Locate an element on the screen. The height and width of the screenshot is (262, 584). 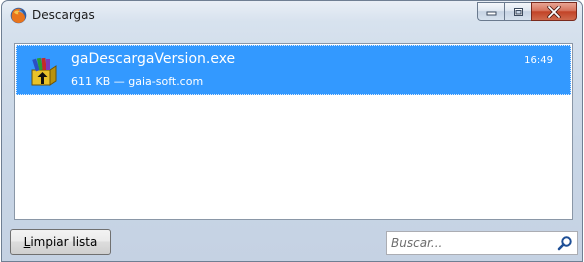
title-bar: Descargas is located at coordinates (292, 16).